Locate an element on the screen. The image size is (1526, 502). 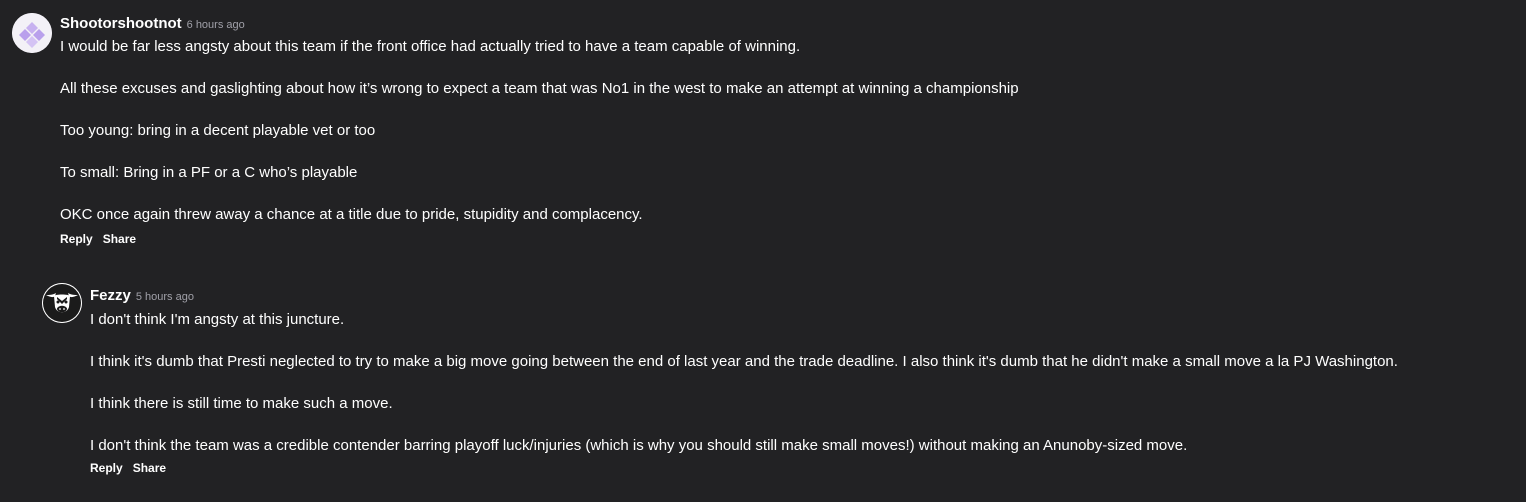
comment-header: Fezzy 5 hours ago is located at coordinates (142, 296).